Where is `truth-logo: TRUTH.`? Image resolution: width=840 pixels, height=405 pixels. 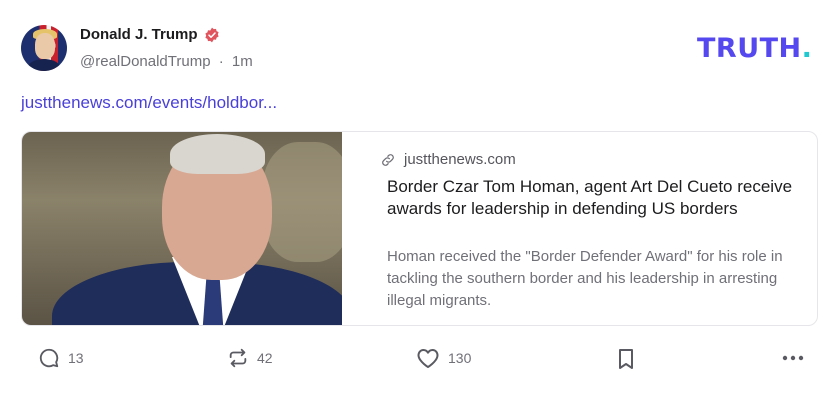 truth-logo: TRUTH. is located at coordinates (754, 48).